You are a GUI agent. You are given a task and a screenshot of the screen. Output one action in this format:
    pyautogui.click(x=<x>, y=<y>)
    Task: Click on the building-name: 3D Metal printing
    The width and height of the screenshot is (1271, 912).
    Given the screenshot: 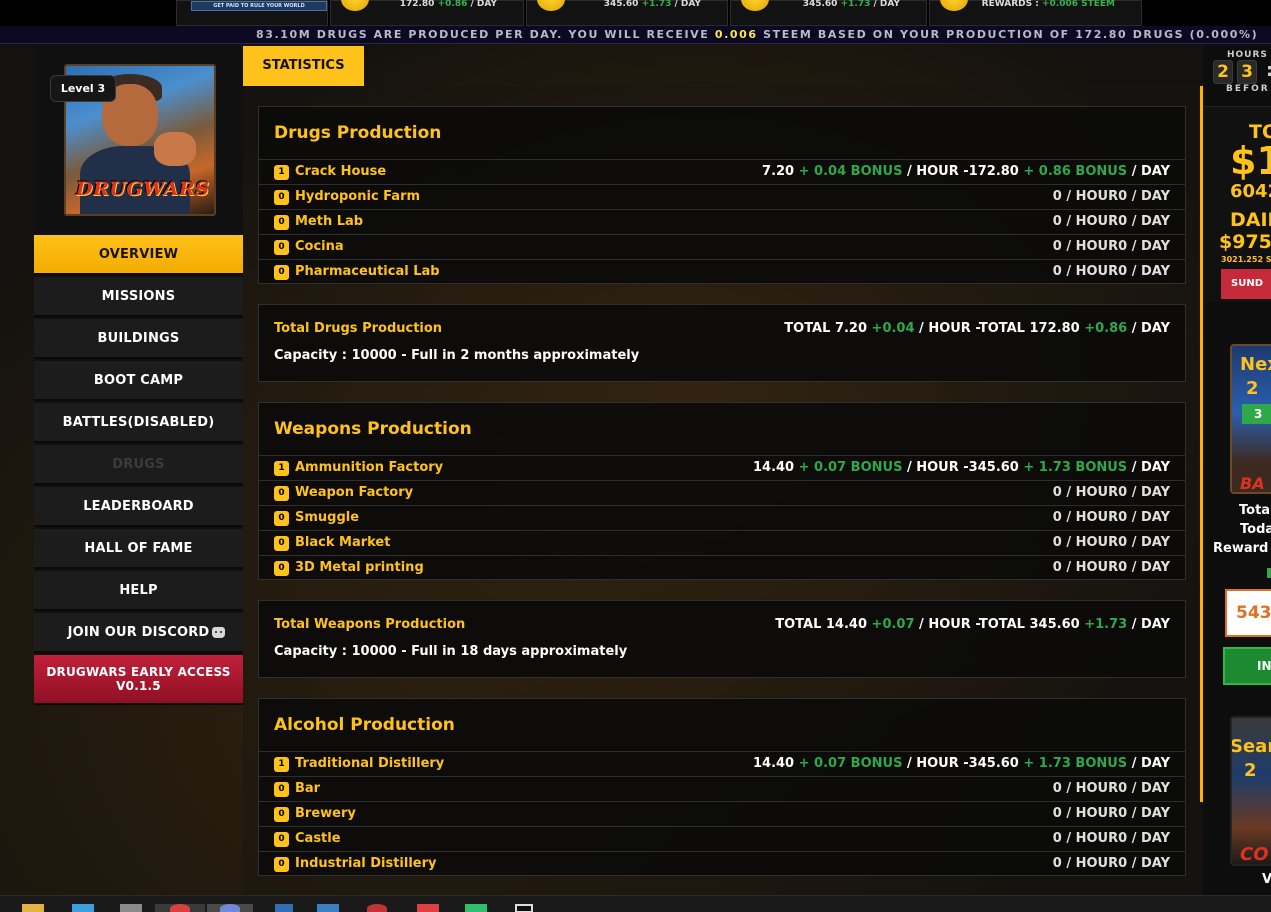 What is the action you would take?
    pyautogui.click(x=359, y=567)
    